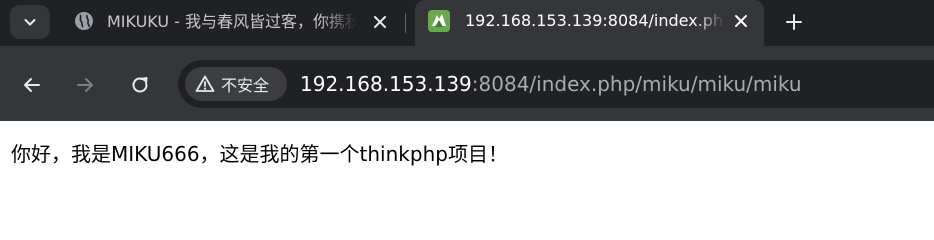 The height and width of the screenshot is (240, 934). What do you see at coordinates (84, 21) in the screenshot?
I see `globe-icon` at bounding box center [84, 21].